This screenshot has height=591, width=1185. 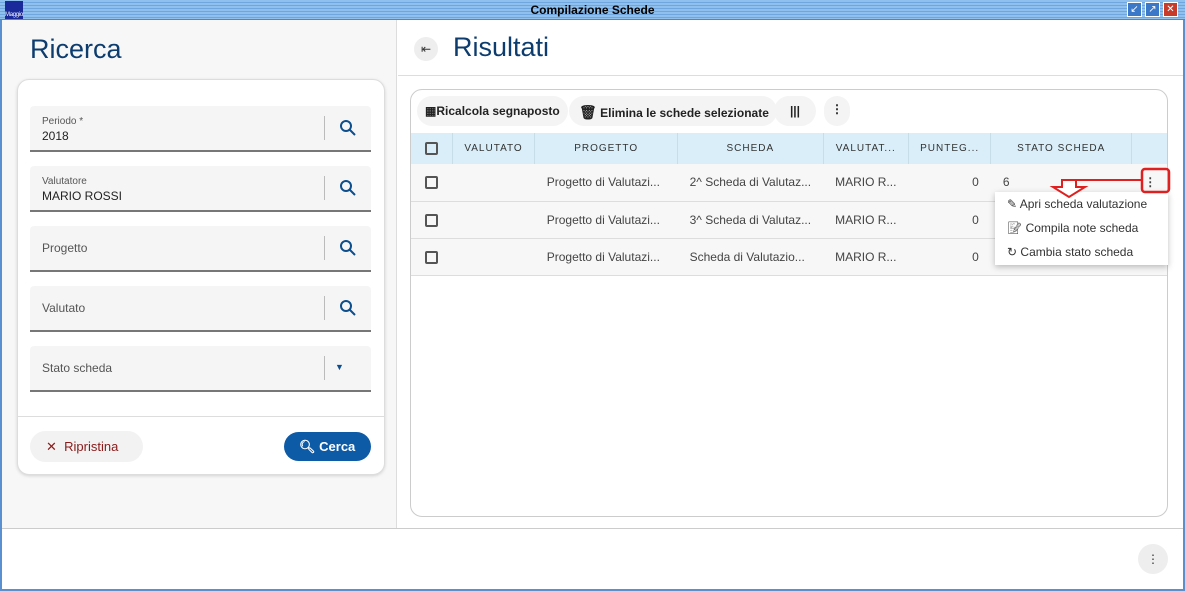 I want to click on search-button: 🔍︎ Cerca, so click(x=327, y=446).